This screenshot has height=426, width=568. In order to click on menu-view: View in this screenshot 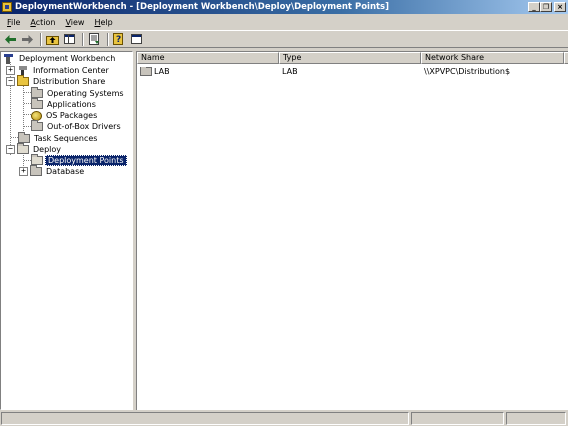, I will do `click(74, 22)`.